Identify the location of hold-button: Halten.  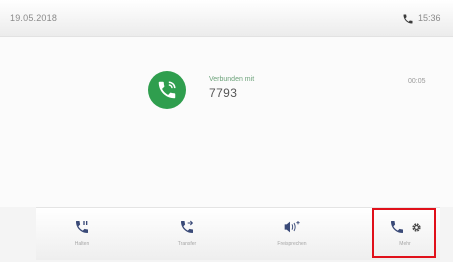
(82, 234).